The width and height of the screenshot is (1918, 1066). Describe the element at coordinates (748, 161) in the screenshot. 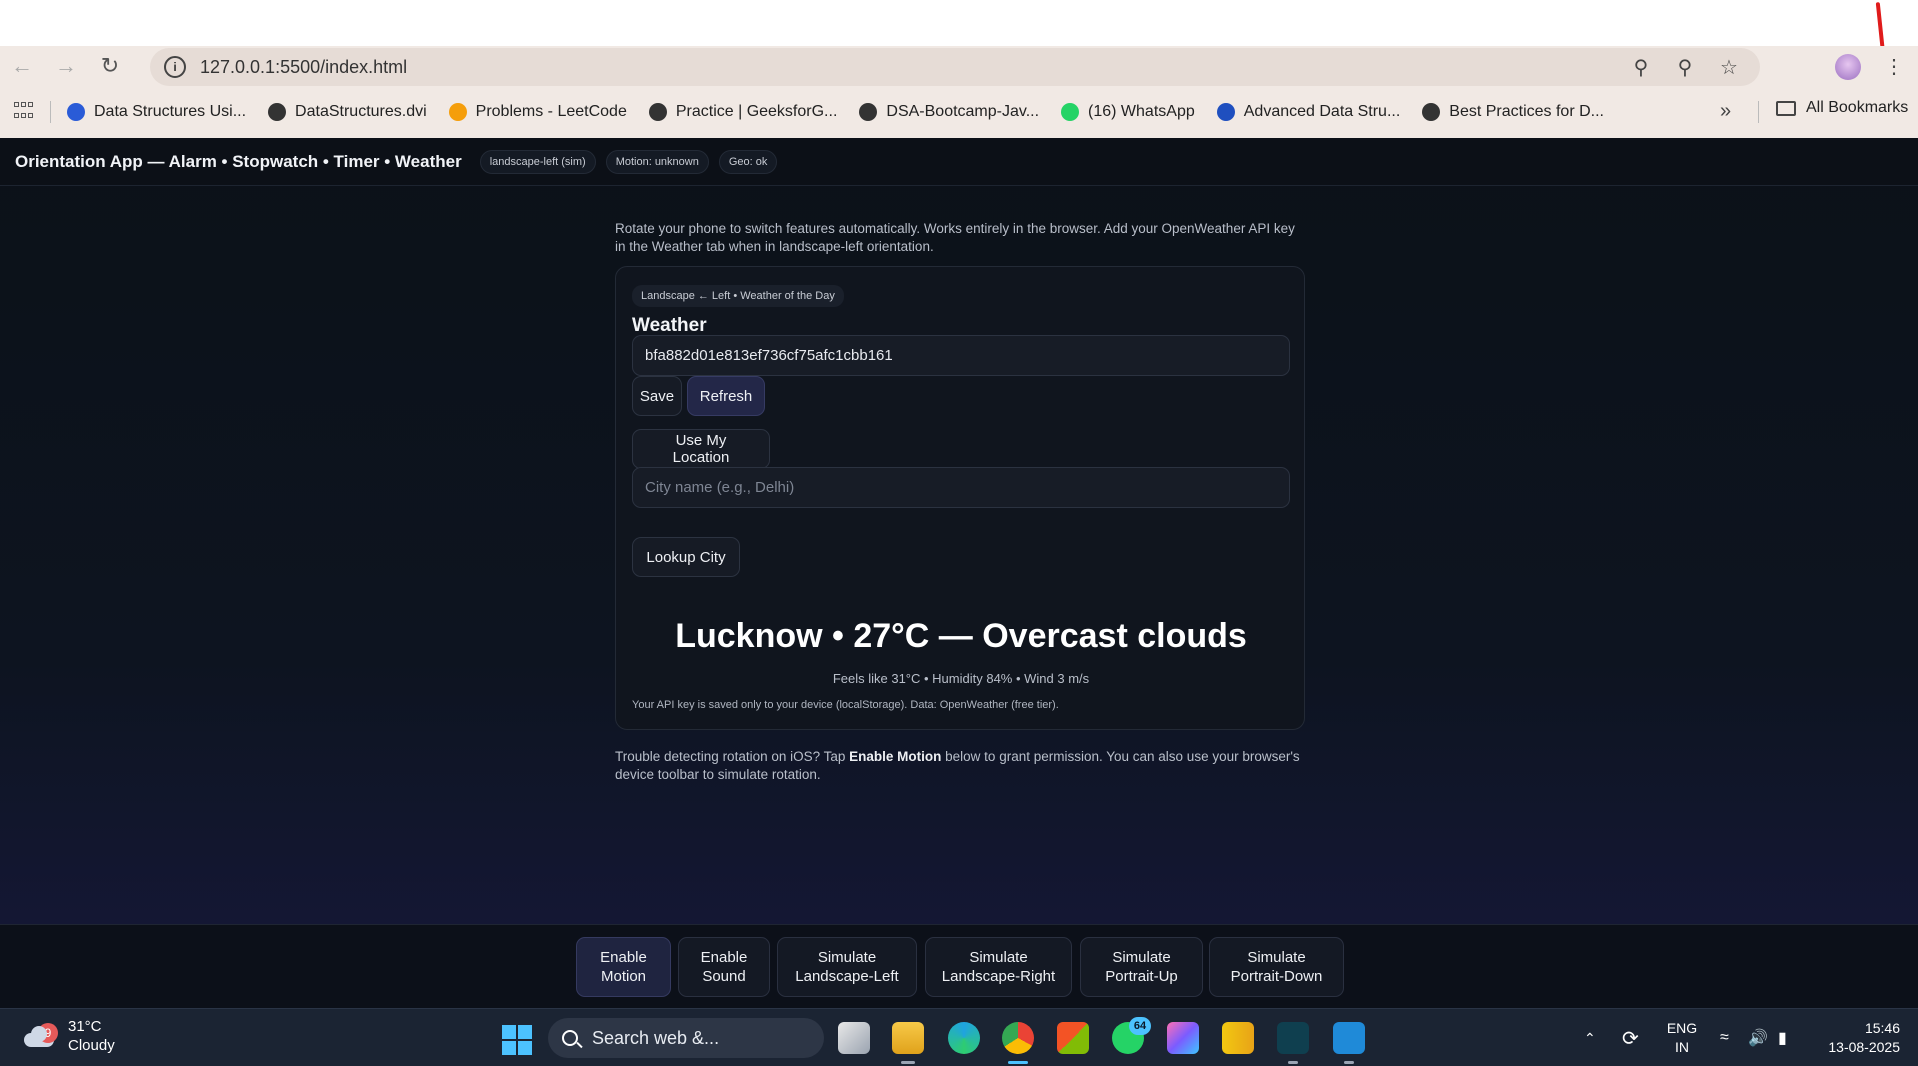

I see `geo-status-pill: Geo: ok` at that location.